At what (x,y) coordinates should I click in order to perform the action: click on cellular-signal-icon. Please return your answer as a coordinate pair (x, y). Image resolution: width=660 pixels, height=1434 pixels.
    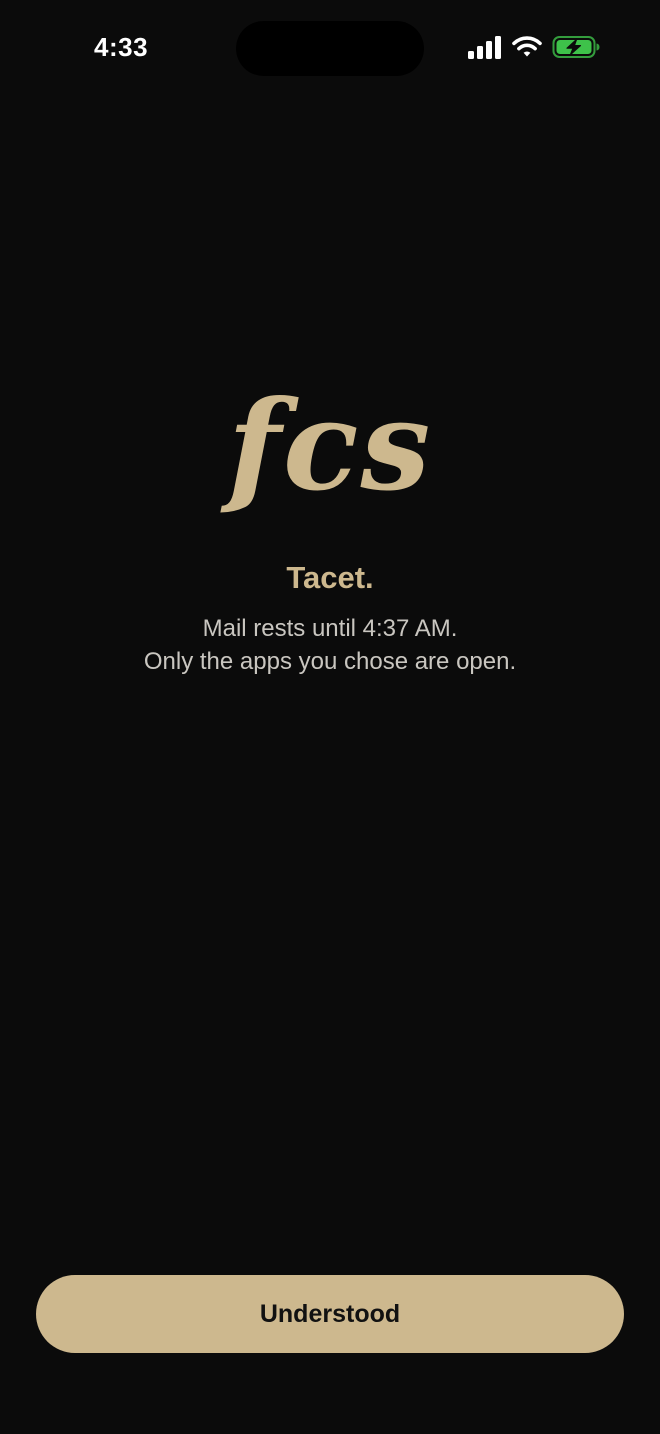
    Looking at the image, I should click on (484, 47).